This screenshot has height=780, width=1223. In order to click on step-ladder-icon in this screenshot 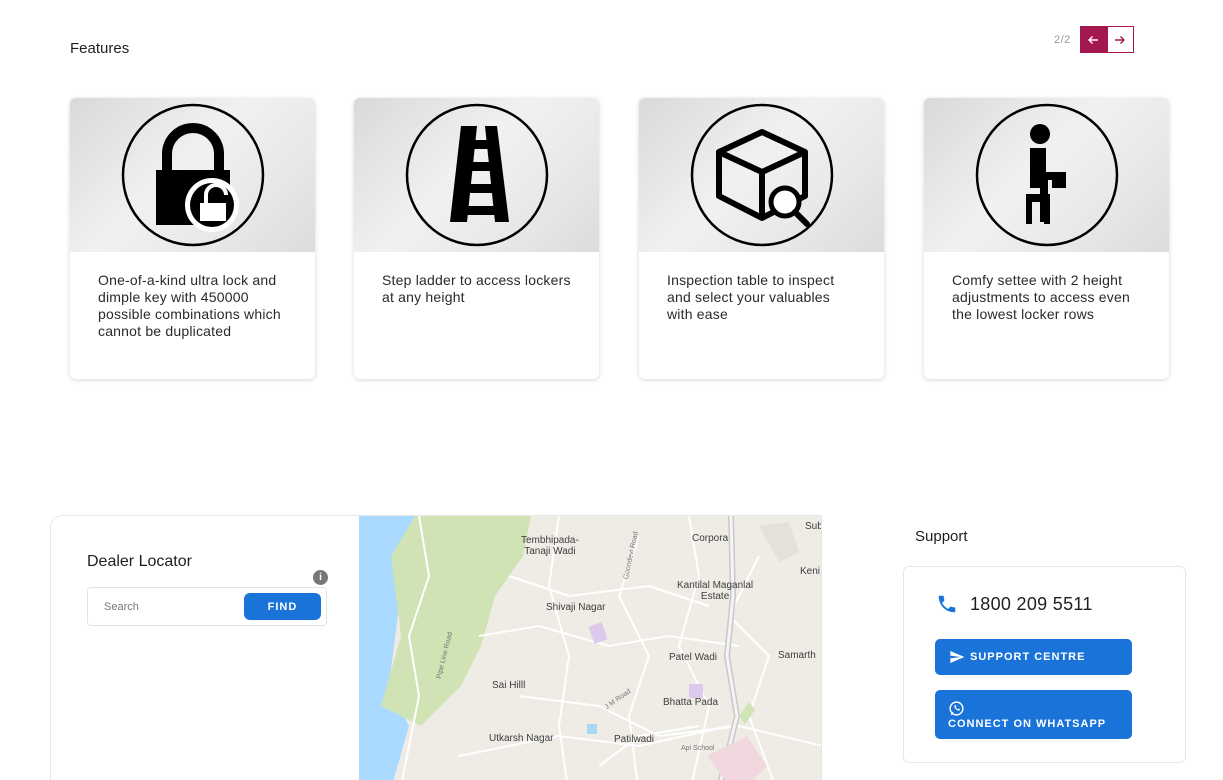, I will do `click(476, 175)`.